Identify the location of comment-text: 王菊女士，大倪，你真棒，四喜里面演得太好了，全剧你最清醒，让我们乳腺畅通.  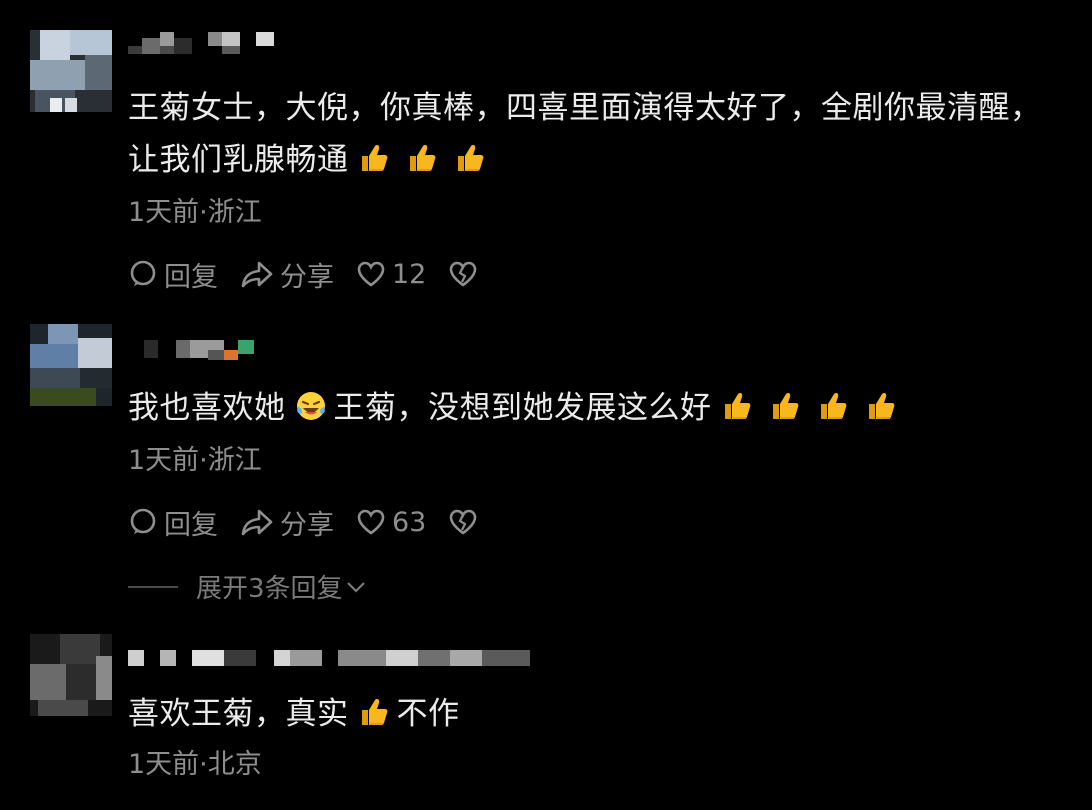
(593, 134).